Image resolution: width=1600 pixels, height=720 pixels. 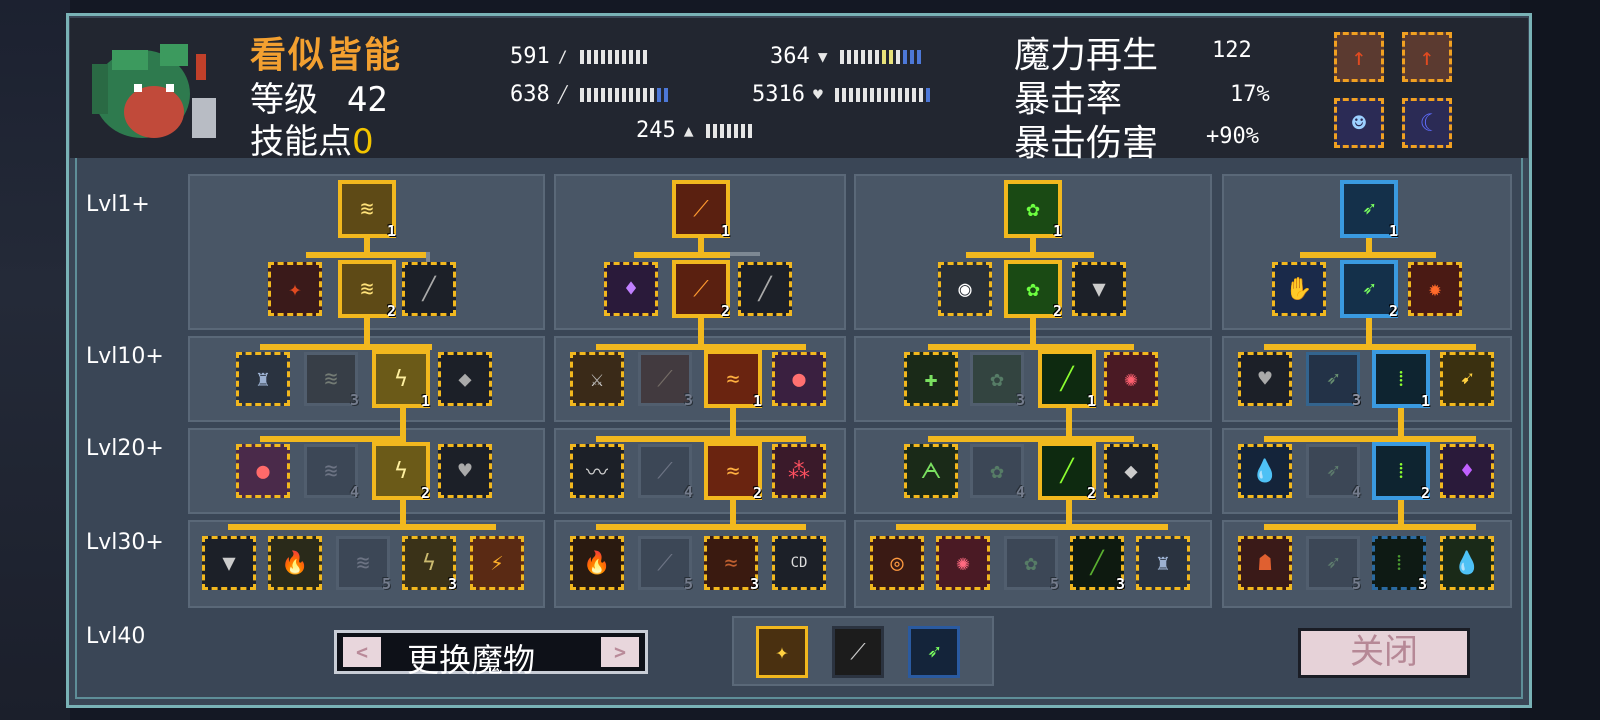 What do you see at coordinates (295, 289) in the screenshot?
I see `skill-node: ✦` at bounding box center [295, 289].